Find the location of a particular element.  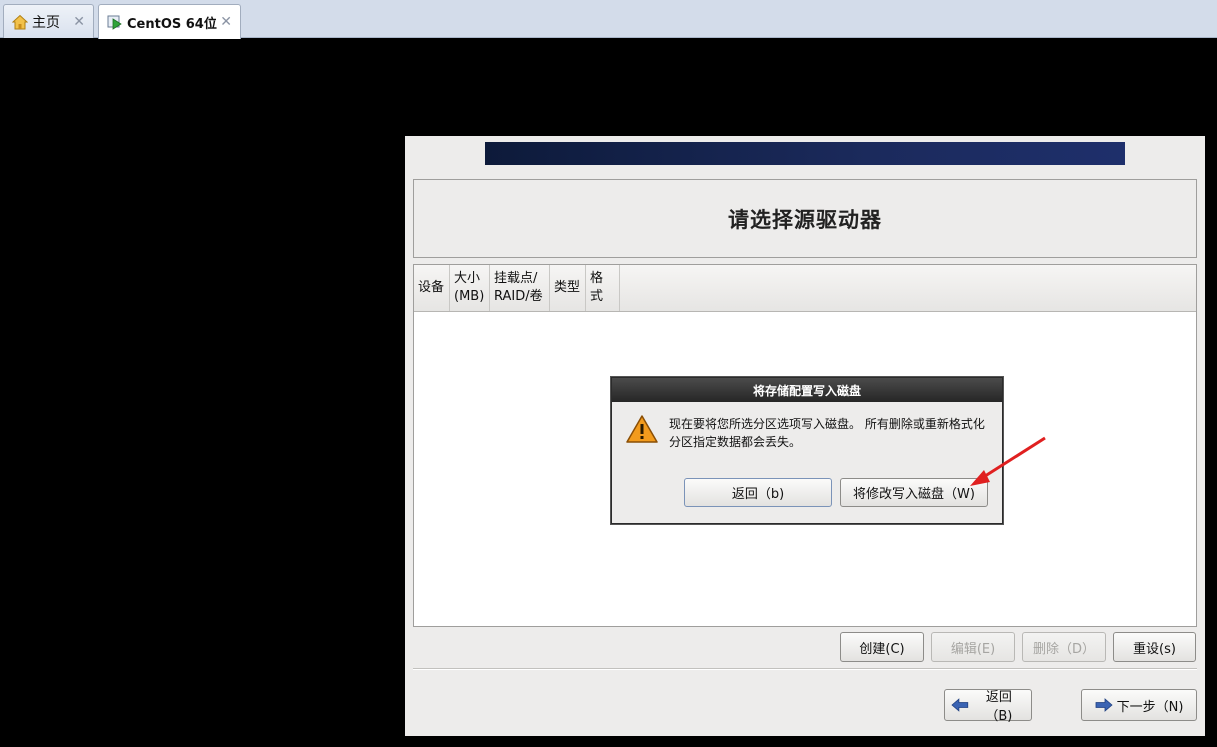

next-button-label: 下一步（N) is located at coordinates (1150, 707).